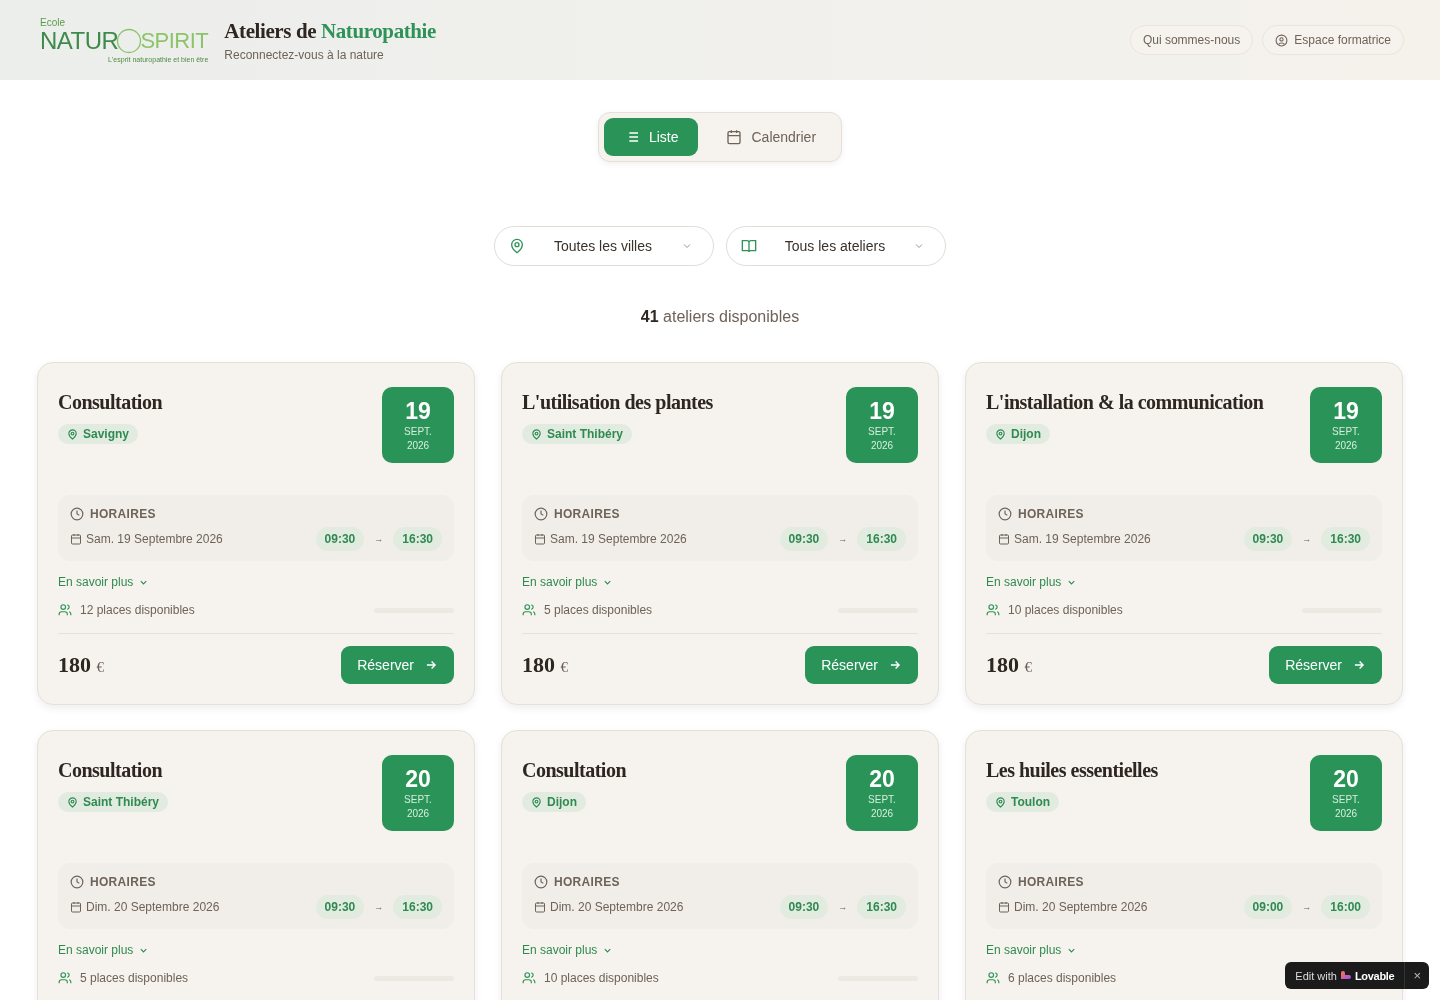 The height and width of the screenshot is (1000, 1440). I want to click on date-day: 20, so click(1346, 779).